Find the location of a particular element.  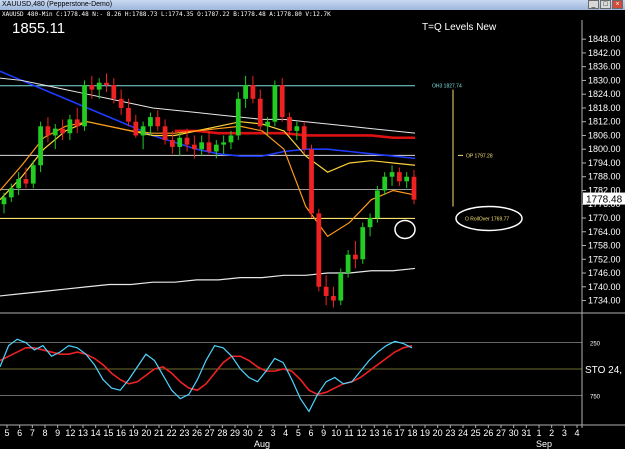

price-highlight-circle is located at coordinates (405, 229).